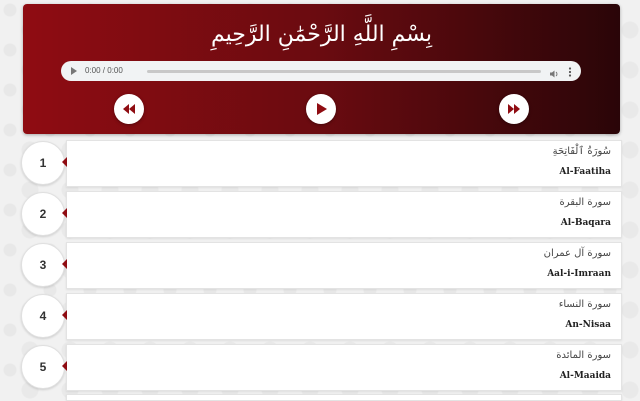 Image resolution: width=640 pixels, height=401 pixels. Describe the element at coordinates (585, 172) in the screenshot. I see `surah-name: Al-Faatiha` at that location.